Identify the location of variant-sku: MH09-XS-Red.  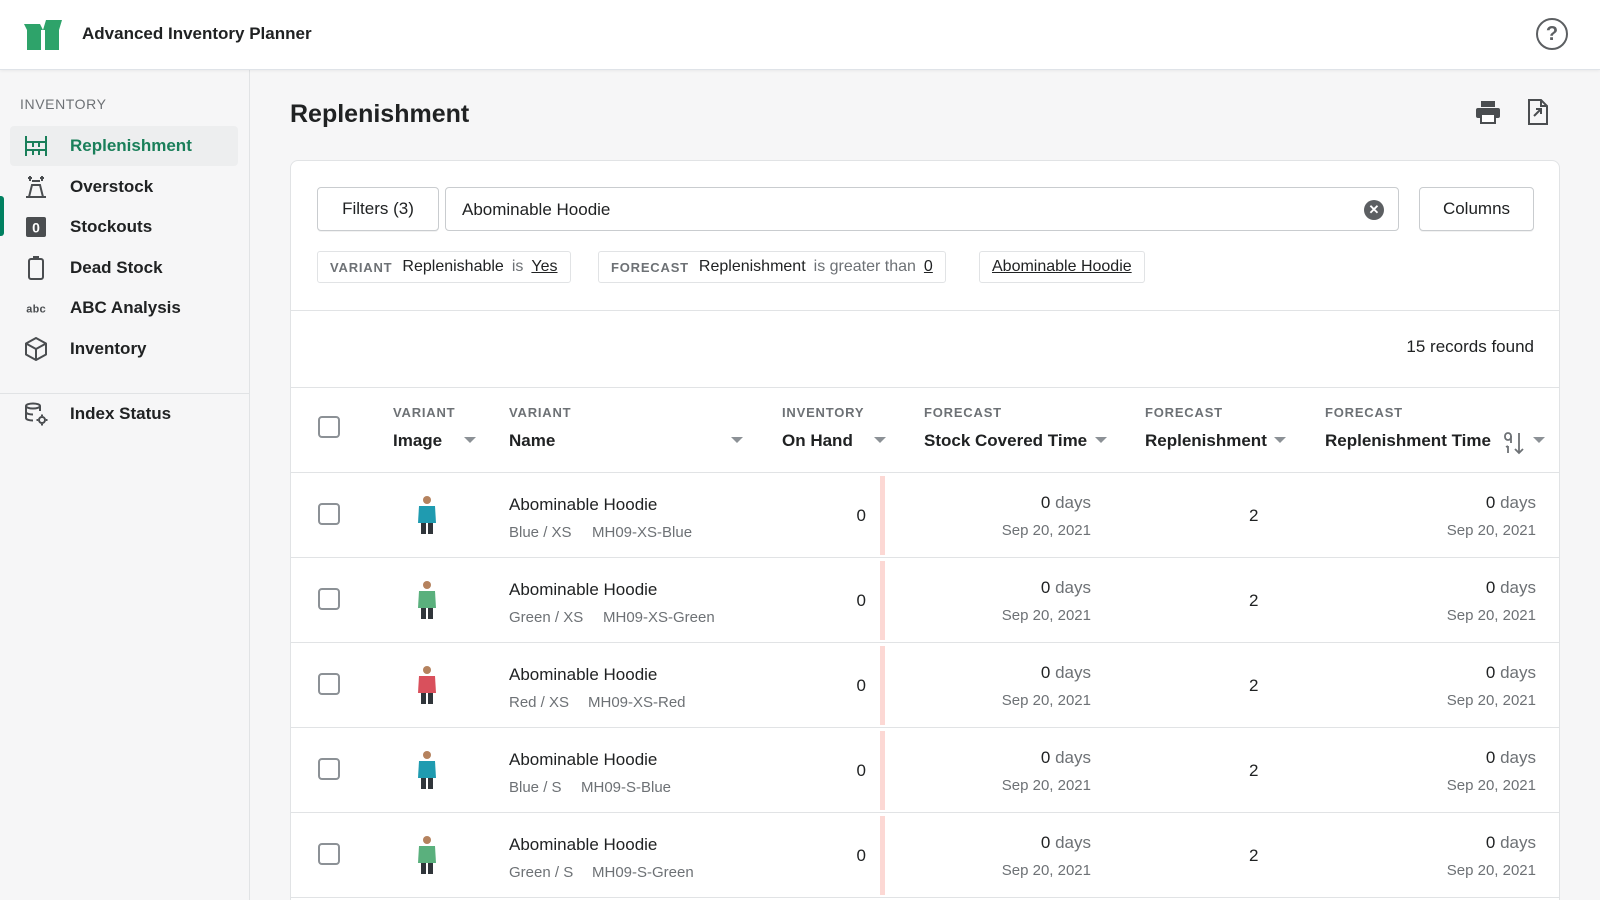
(637, 702).